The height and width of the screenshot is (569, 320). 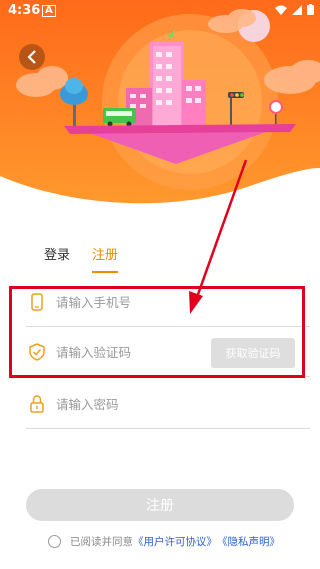 What do you see at coordinates (24, 10) in the screenshot?
I see `status-time: 4:36` at bounding box center [24, 10].